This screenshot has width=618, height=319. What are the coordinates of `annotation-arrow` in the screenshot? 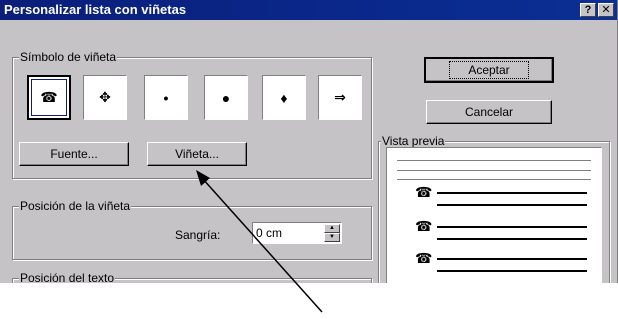 It's located at (259, 241).